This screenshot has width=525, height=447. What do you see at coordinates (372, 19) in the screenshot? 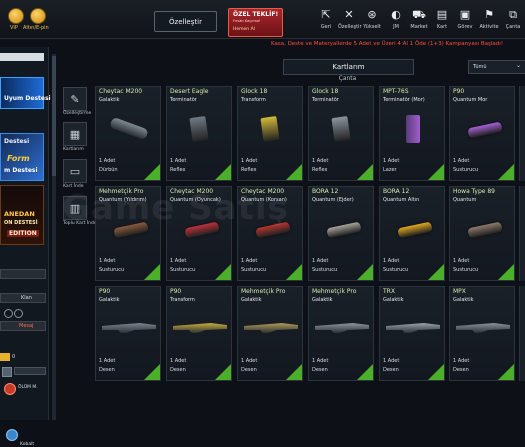
I see `nav-upgrade: ⊛ Yükselt` at bounding box center [372, 19].